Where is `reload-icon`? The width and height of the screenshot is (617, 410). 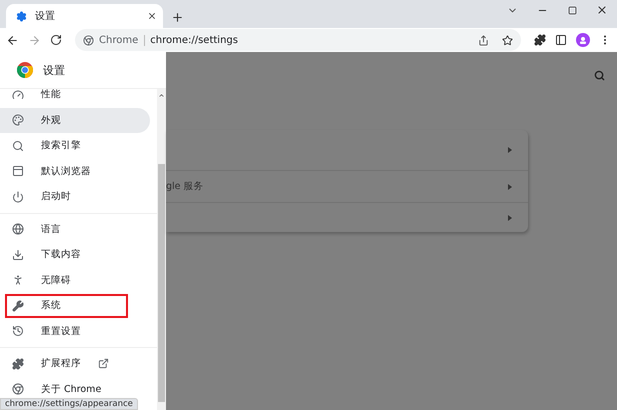
reload-icon is located at coordinates (56, 40).